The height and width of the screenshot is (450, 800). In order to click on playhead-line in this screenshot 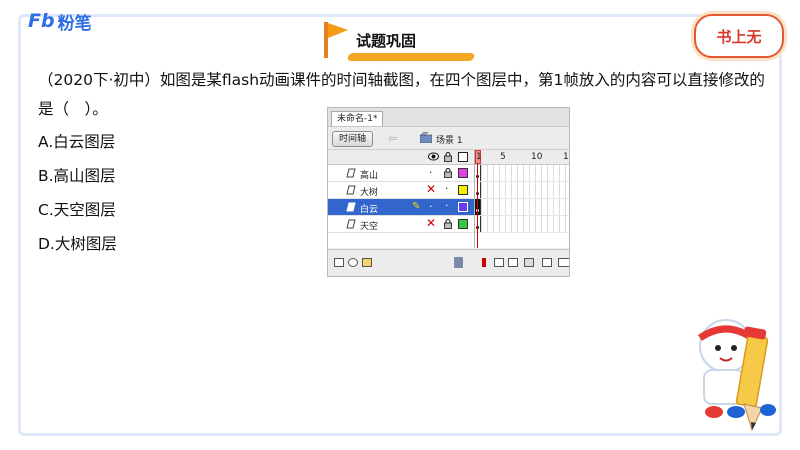, I will do `click(477, 206)`.